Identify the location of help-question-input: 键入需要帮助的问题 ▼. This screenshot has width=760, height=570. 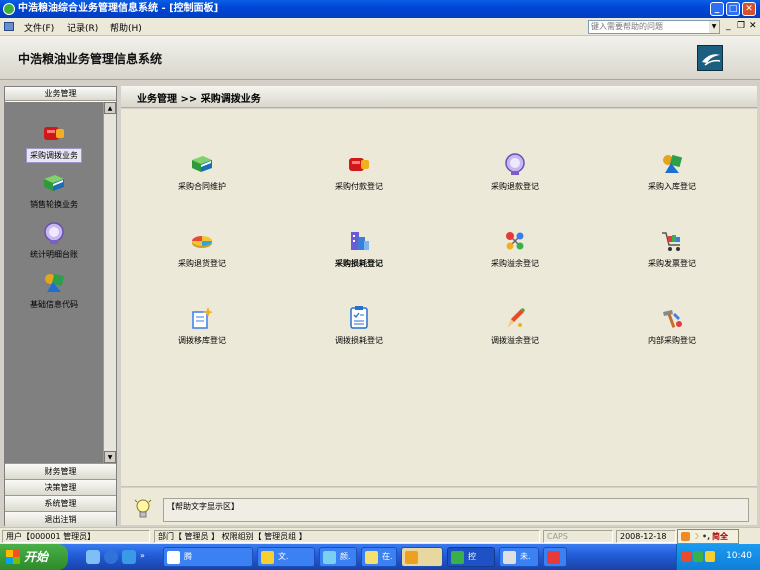
(654, 27).